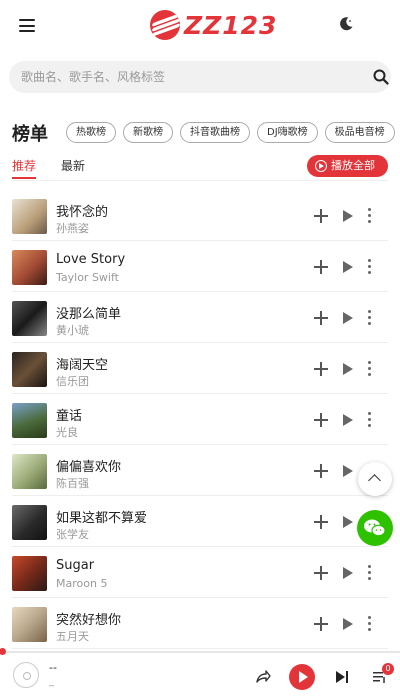 This screenshot has height=700, width=400. What do you see at coordinates (91, 132) in the screenshot?
I see `chip-hot: 热歌榜` at bounding box center [91, 132].